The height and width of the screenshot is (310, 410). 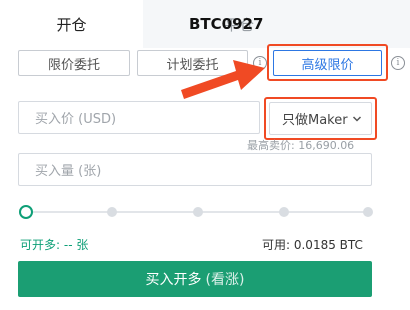 I want to click on contract-label: BTC0927, so click(x=226, y=24).